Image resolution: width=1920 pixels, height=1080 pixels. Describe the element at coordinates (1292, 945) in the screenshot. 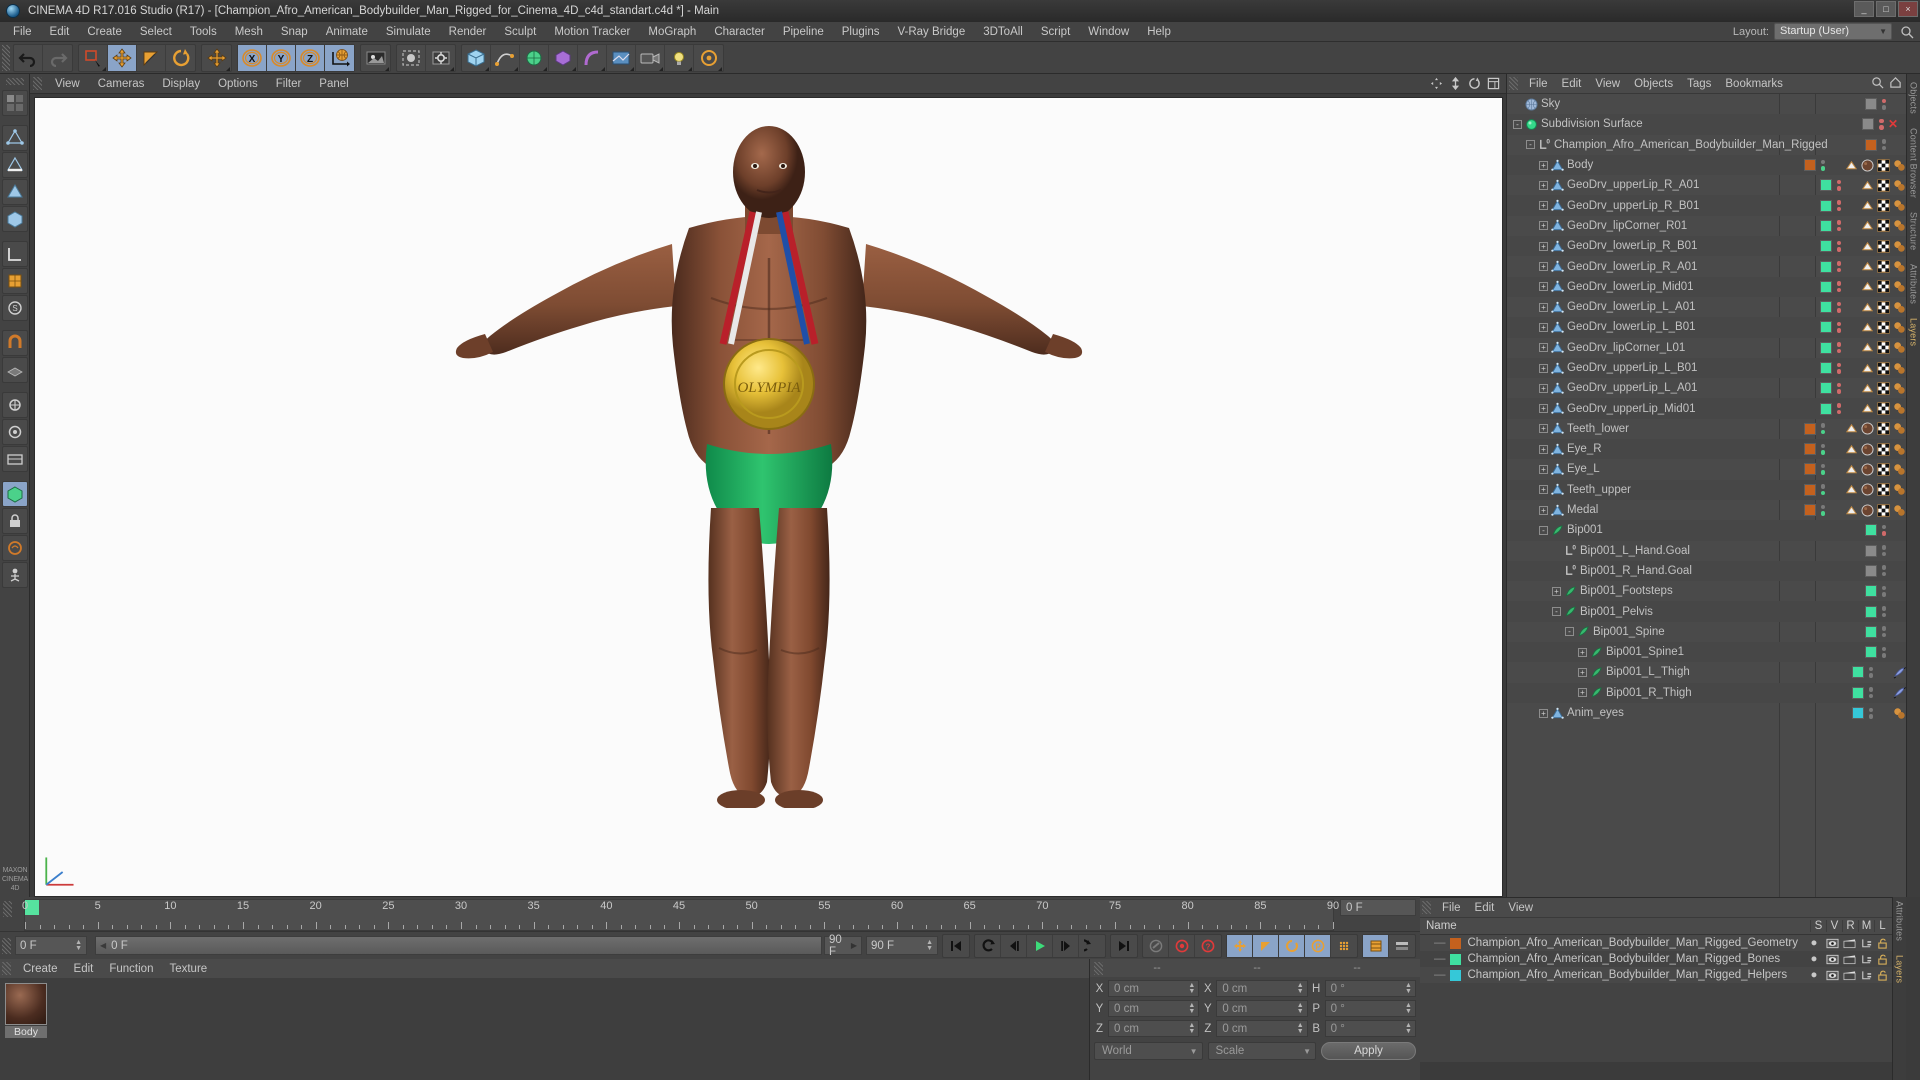

I see `key-rotation-button` at that location.